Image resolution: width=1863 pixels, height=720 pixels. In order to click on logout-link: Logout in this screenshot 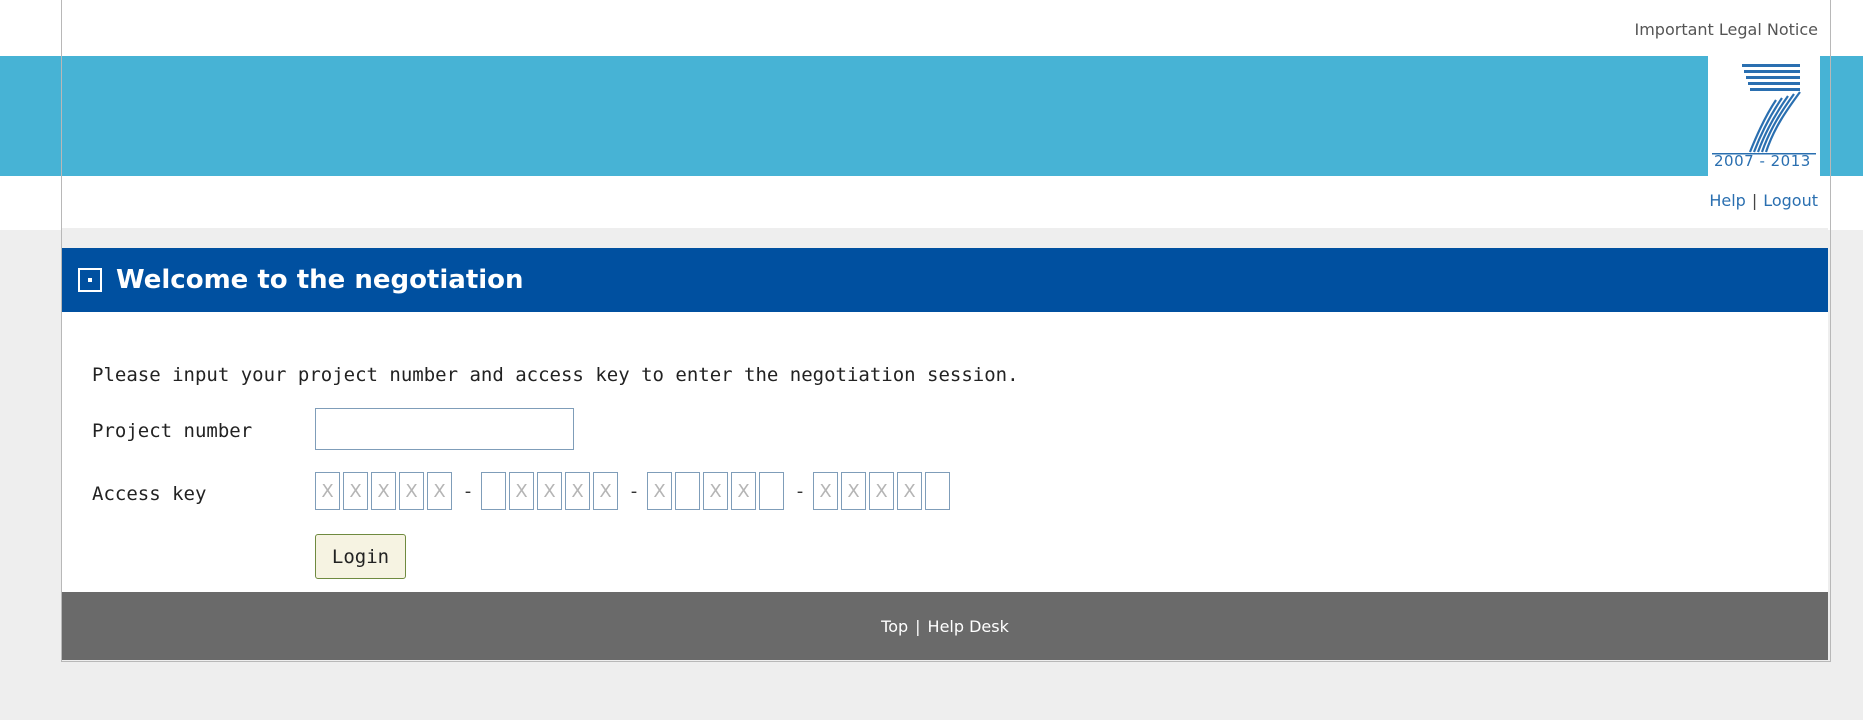, I will do `click(1790, 200)`.